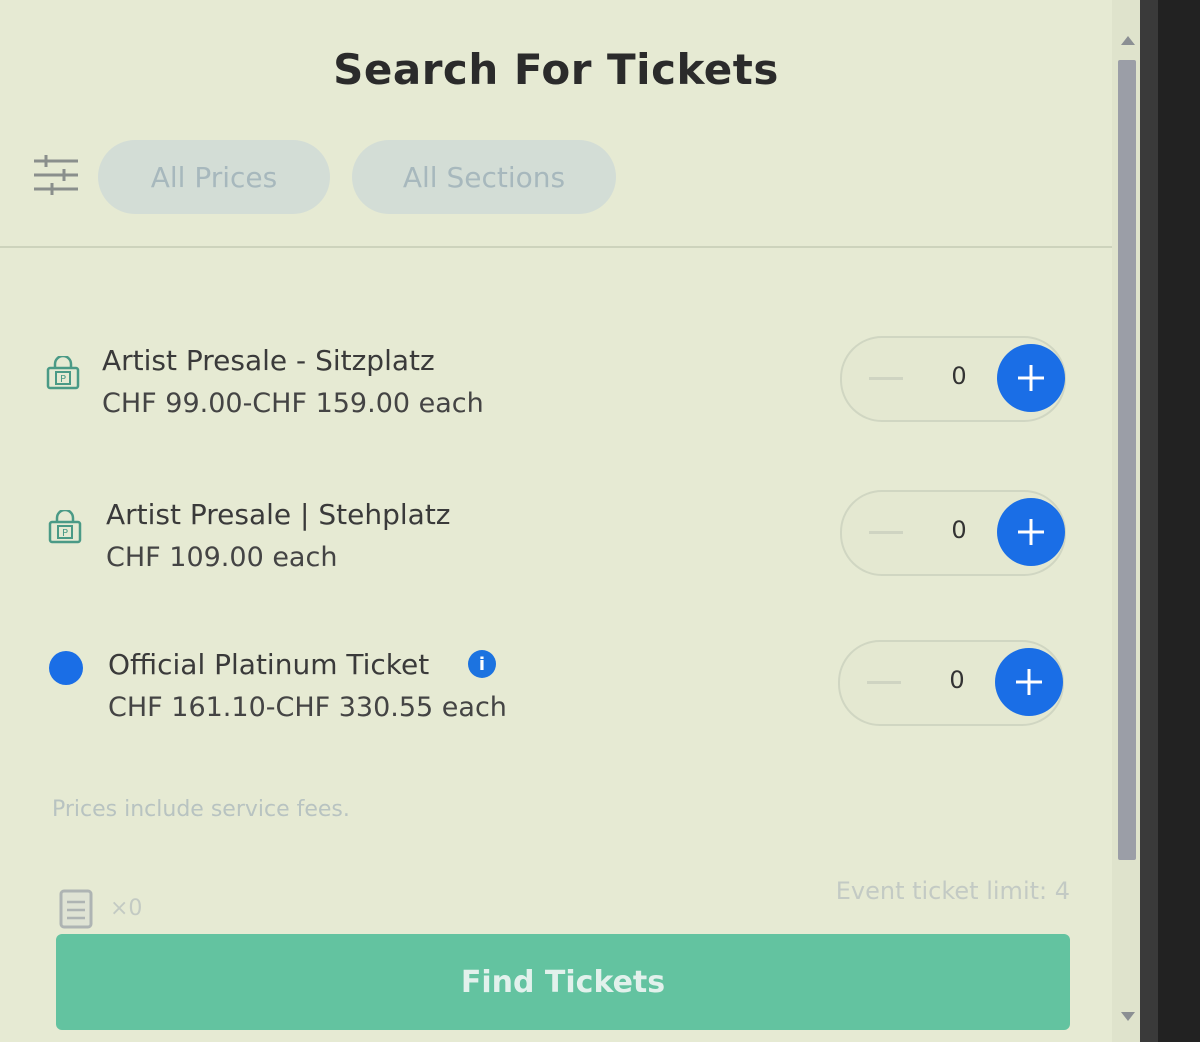 The height and width of the screenshot is (1042, 1200). What do you see at coordinates (1128, 40) in the screenshot?
I see `scroll-up-arrow-icon` at bounding box center [1128, 40].